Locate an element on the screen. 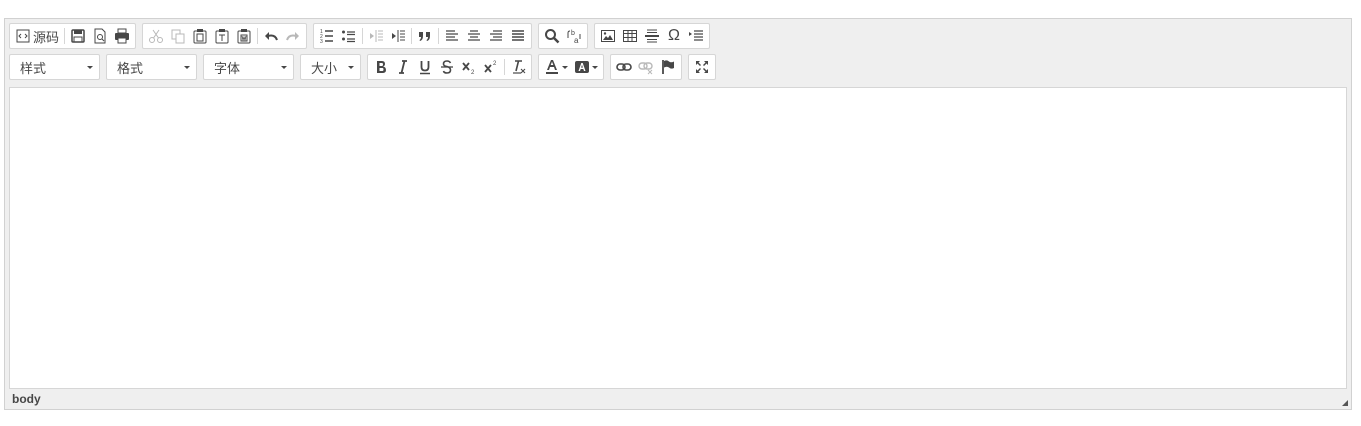 The image size is (1361, 426). source-button: 源码 is located at coordinates (37, 36).